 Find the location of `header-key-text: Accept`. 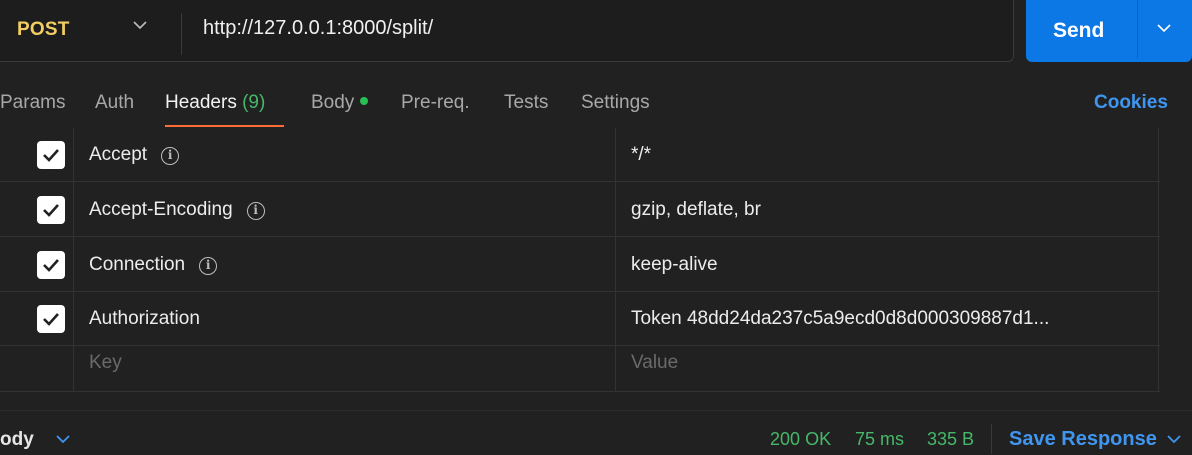

header-key-text: Accept is located at coordinates (118, 154).